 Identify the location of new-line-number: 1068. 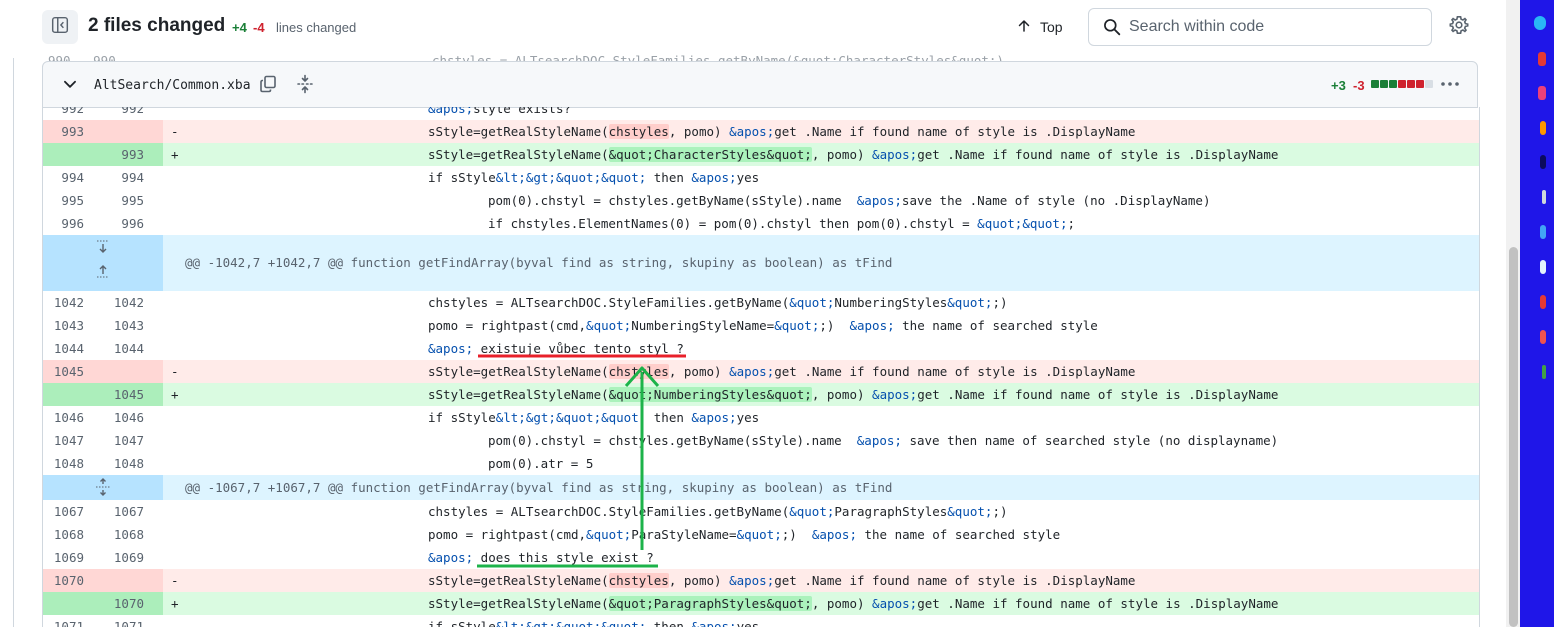
(114, 534).